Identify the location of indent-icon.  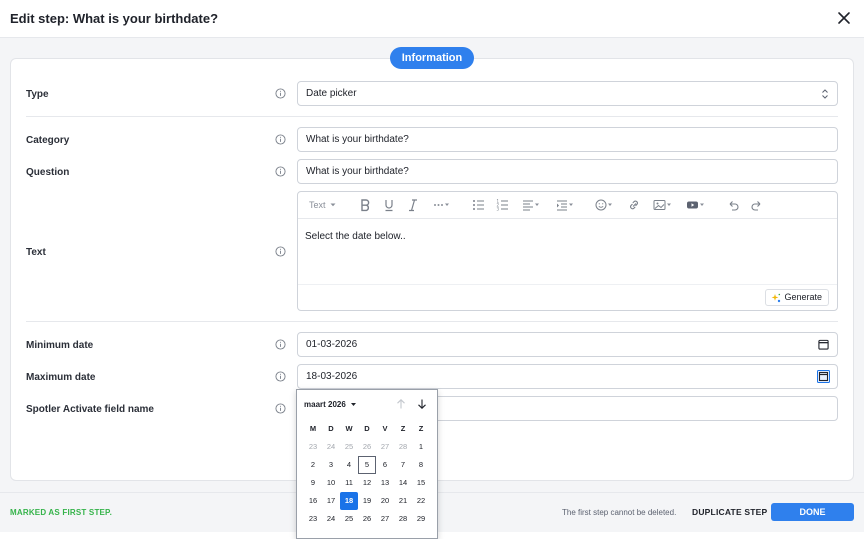
(565, 205).